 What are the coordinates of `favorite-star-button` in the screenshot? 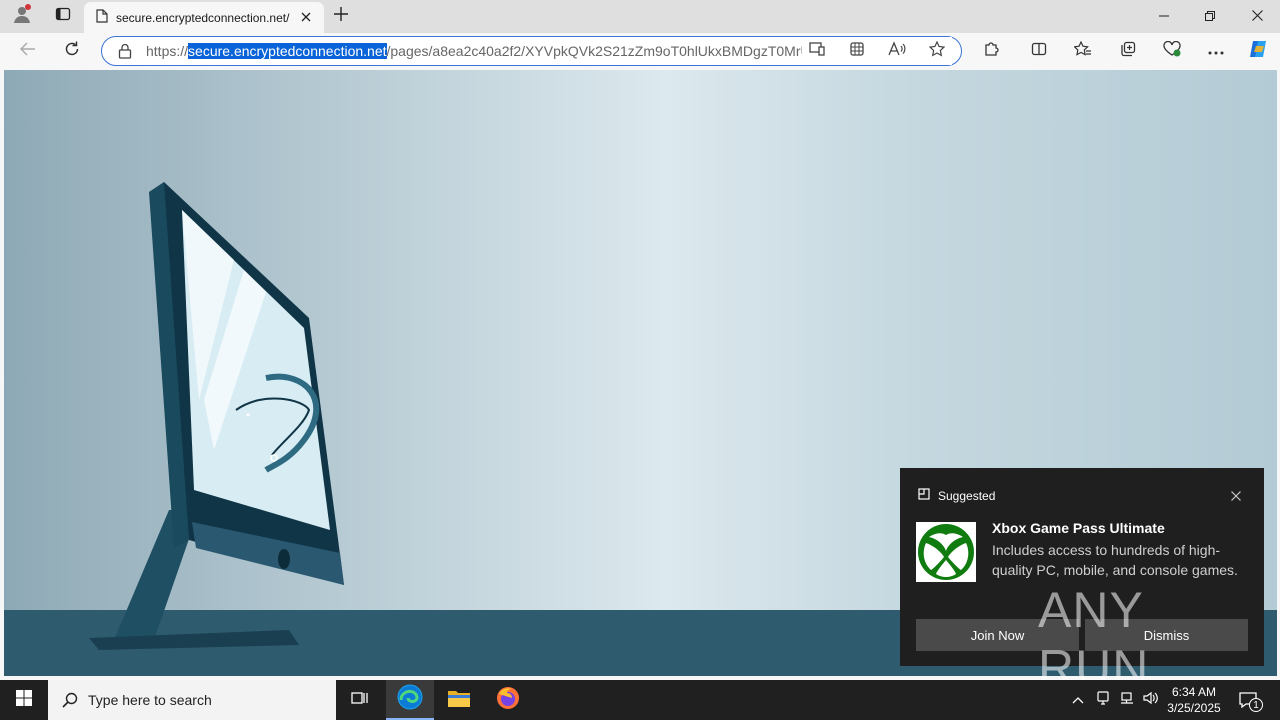 It's located at (937, 51).